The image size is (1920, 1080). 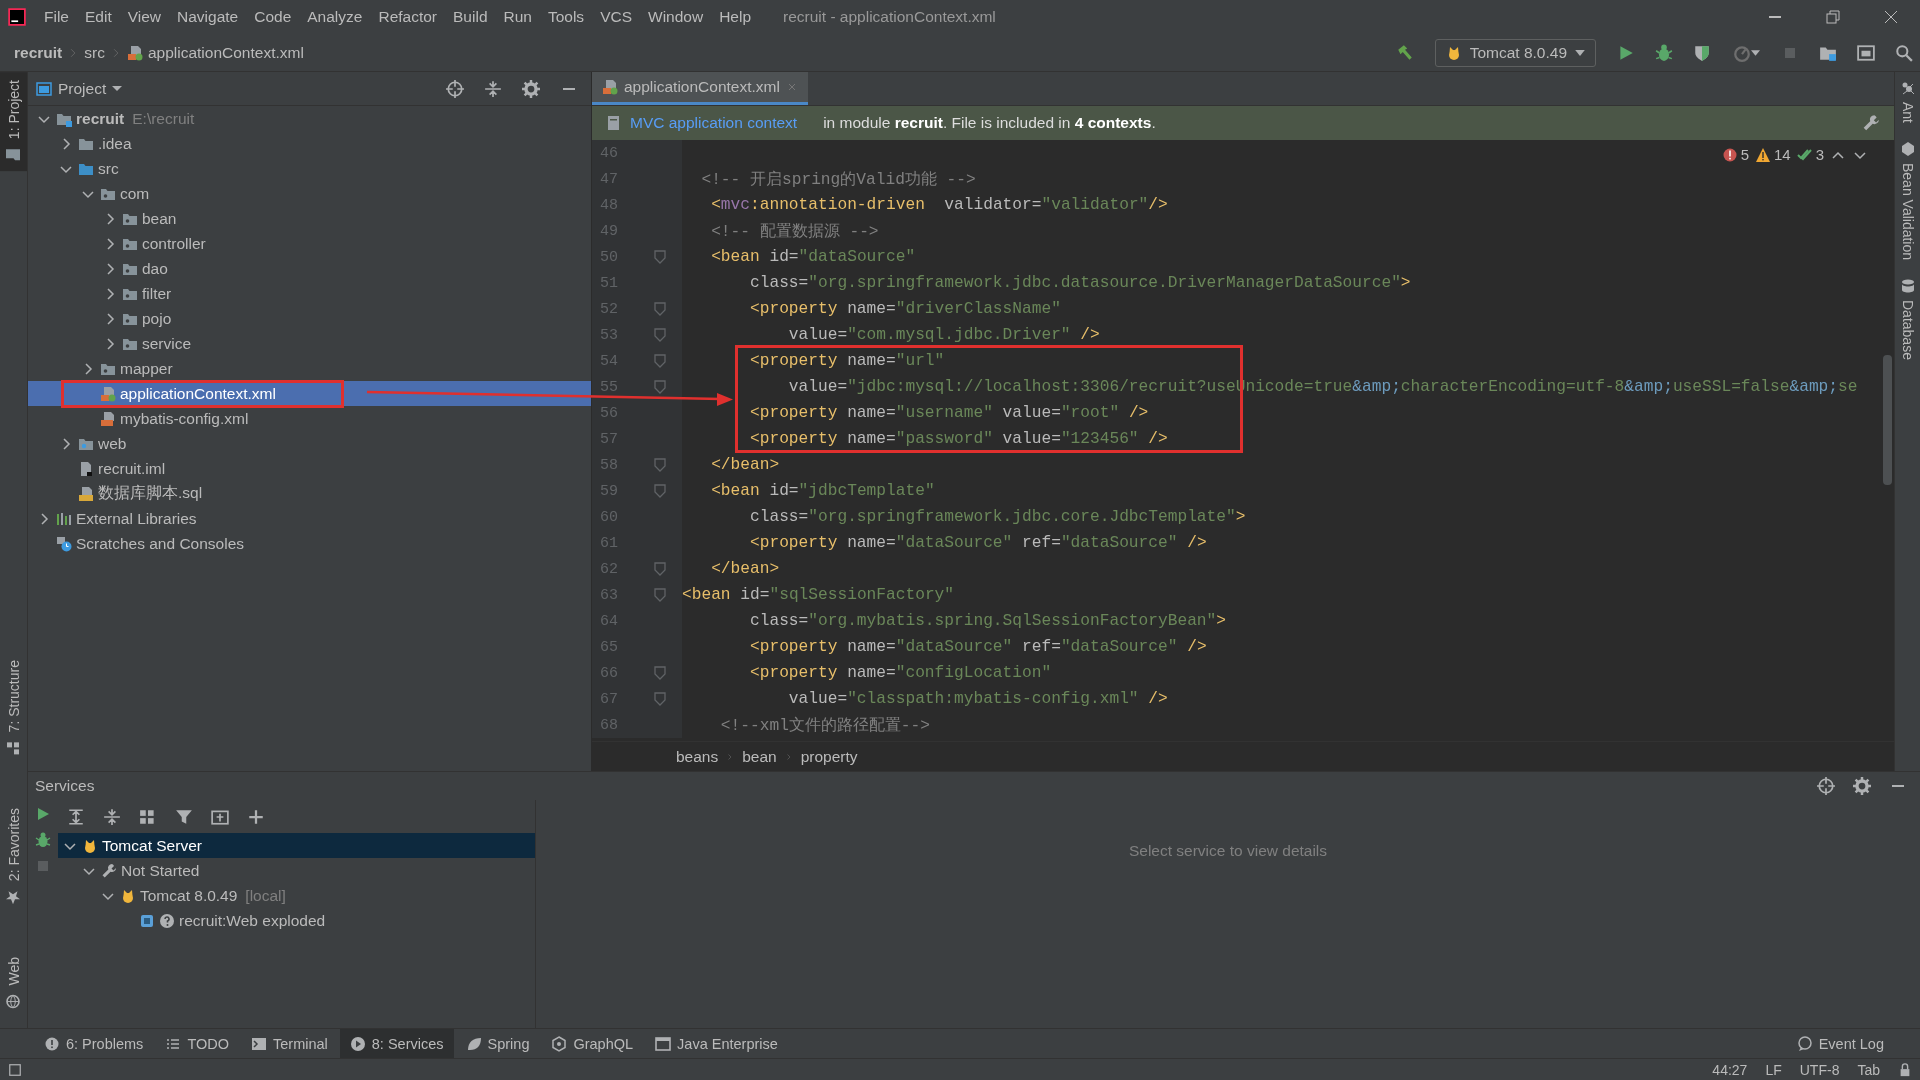 I want to click on wrench-icon, so click(x=1871, y=123).